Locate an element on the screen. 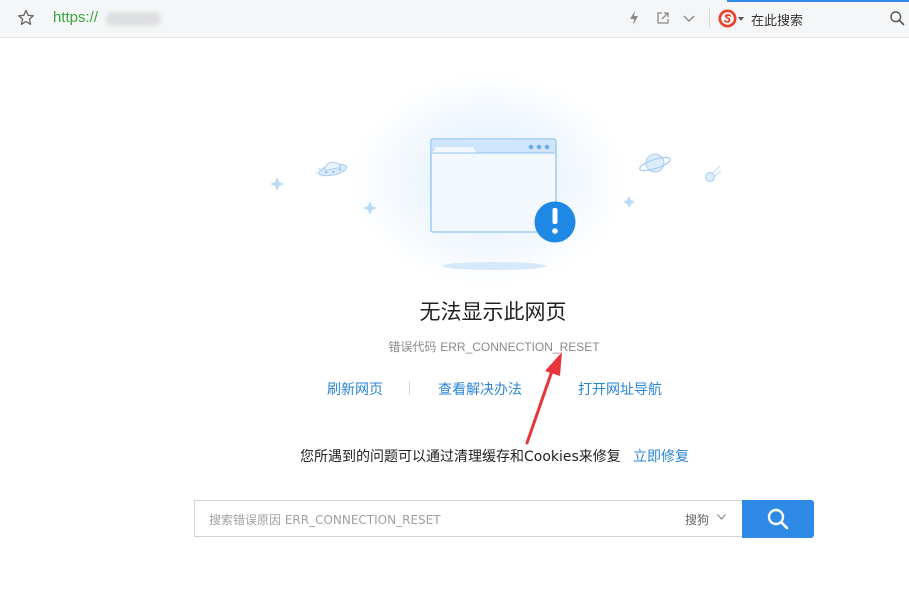  fix-tip-text: 您所遇到的问题可以通过清理缓存和Cookies来修复 is located at coordinates (460, 457).